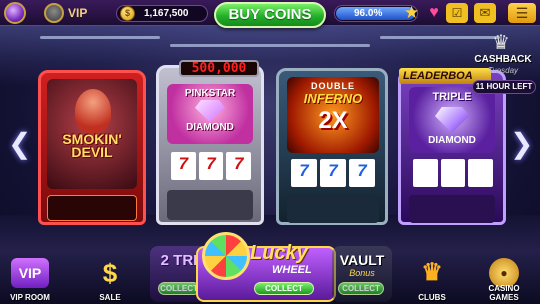  I want to click on slot-machine-double-inferno: DOUBLE INFERNO 2X 7 7 7, so click(332, 146).